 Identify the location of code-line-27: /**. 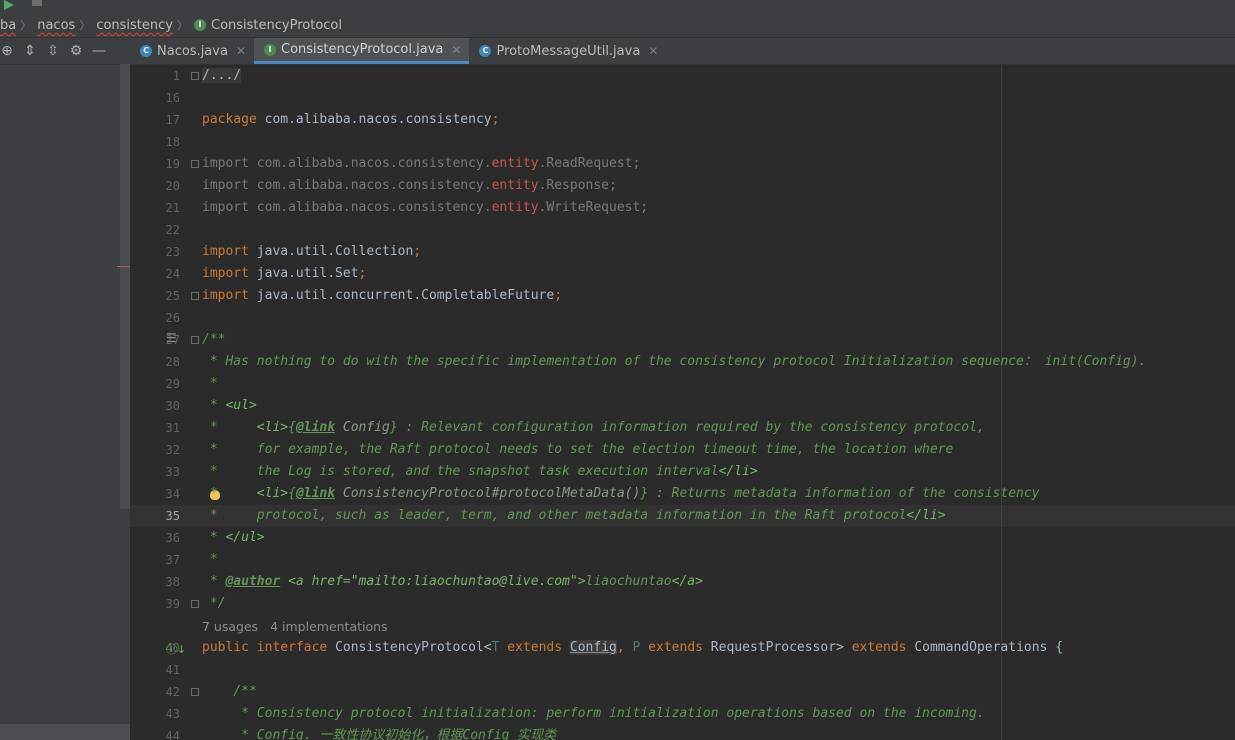
(214, 339).